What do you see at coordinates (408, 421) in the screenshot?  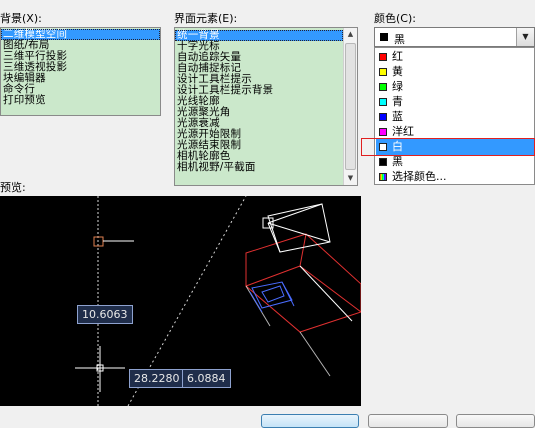 I see `restore-button` at bounding box center [408, 421].